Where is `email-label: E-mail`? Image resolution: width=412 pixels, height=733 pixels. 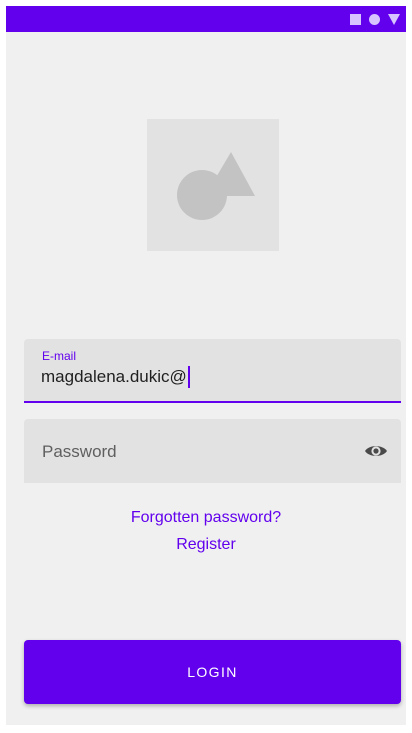 email-label: E-mail is located at coordinates (59, 356).